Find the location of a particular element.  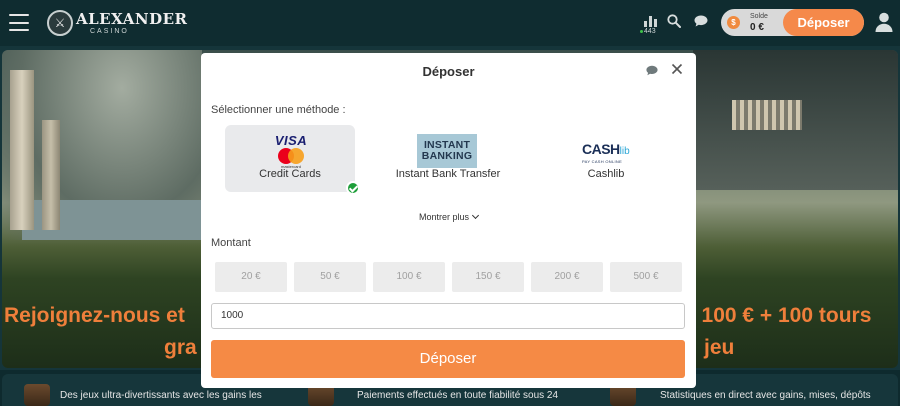

search-icon is located at coordinates (674, 21).